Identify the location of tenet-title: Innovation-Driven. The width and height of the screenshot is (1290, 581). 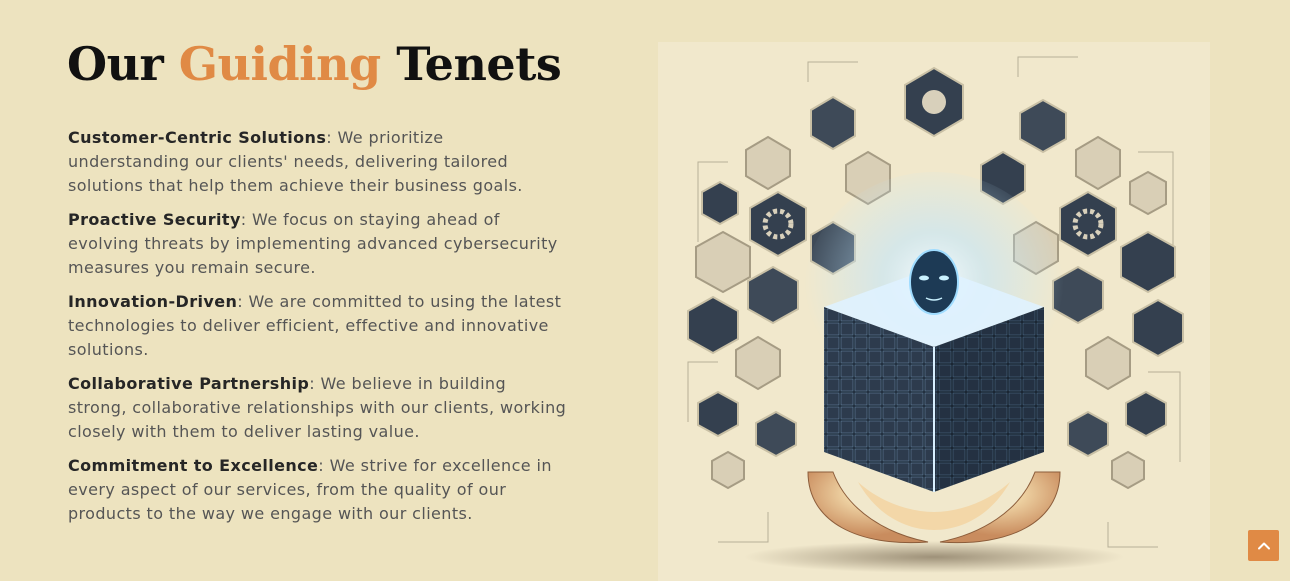
(153, 301).